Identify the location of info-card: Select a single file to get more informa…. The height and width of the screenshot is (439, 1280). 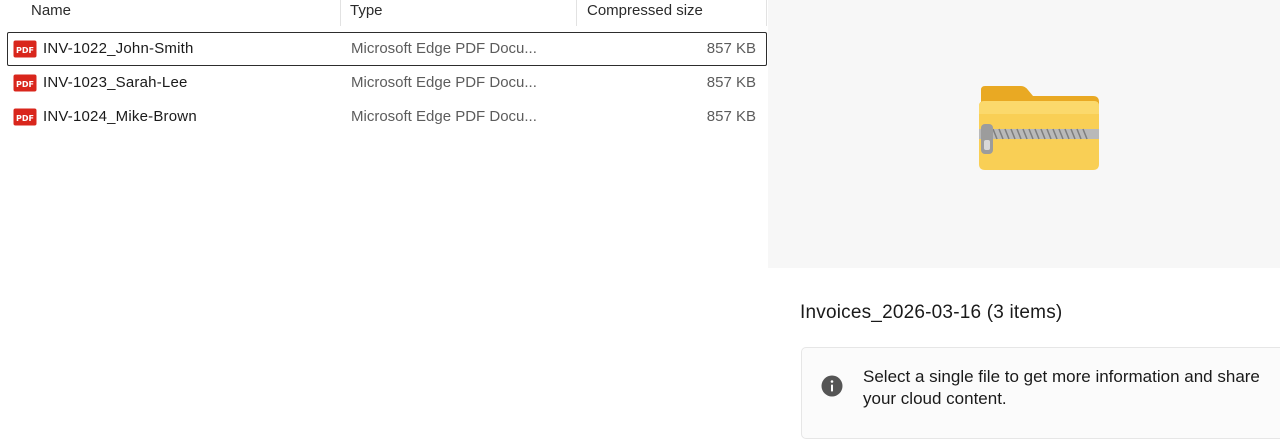
(1040, 393).